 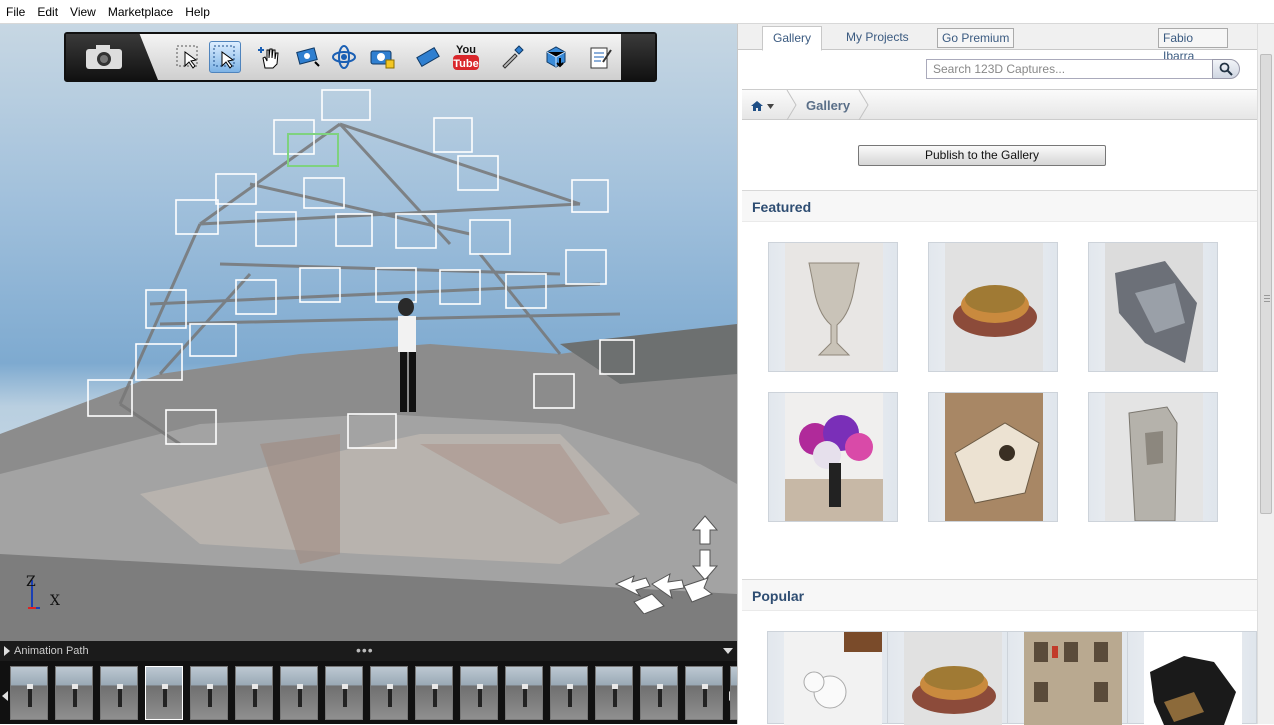 I want to click on gallery-card-quiche-popular, so click(x=952, y=678).